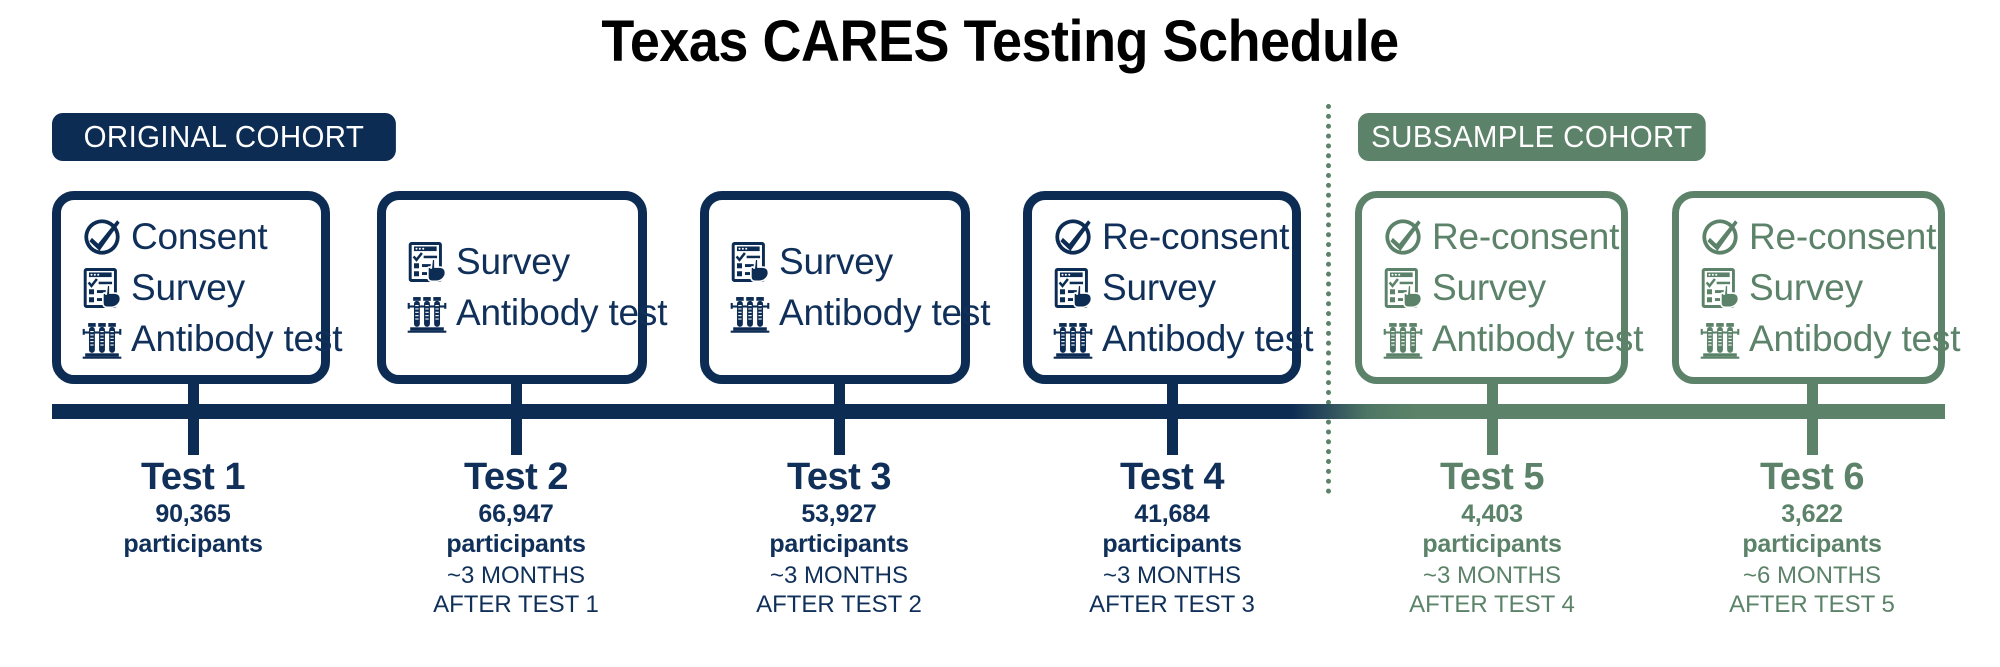 The image size is (2000, 667). I want to click on test-card-6: Re-consent Survey Antibody test, so click(1816, 287).